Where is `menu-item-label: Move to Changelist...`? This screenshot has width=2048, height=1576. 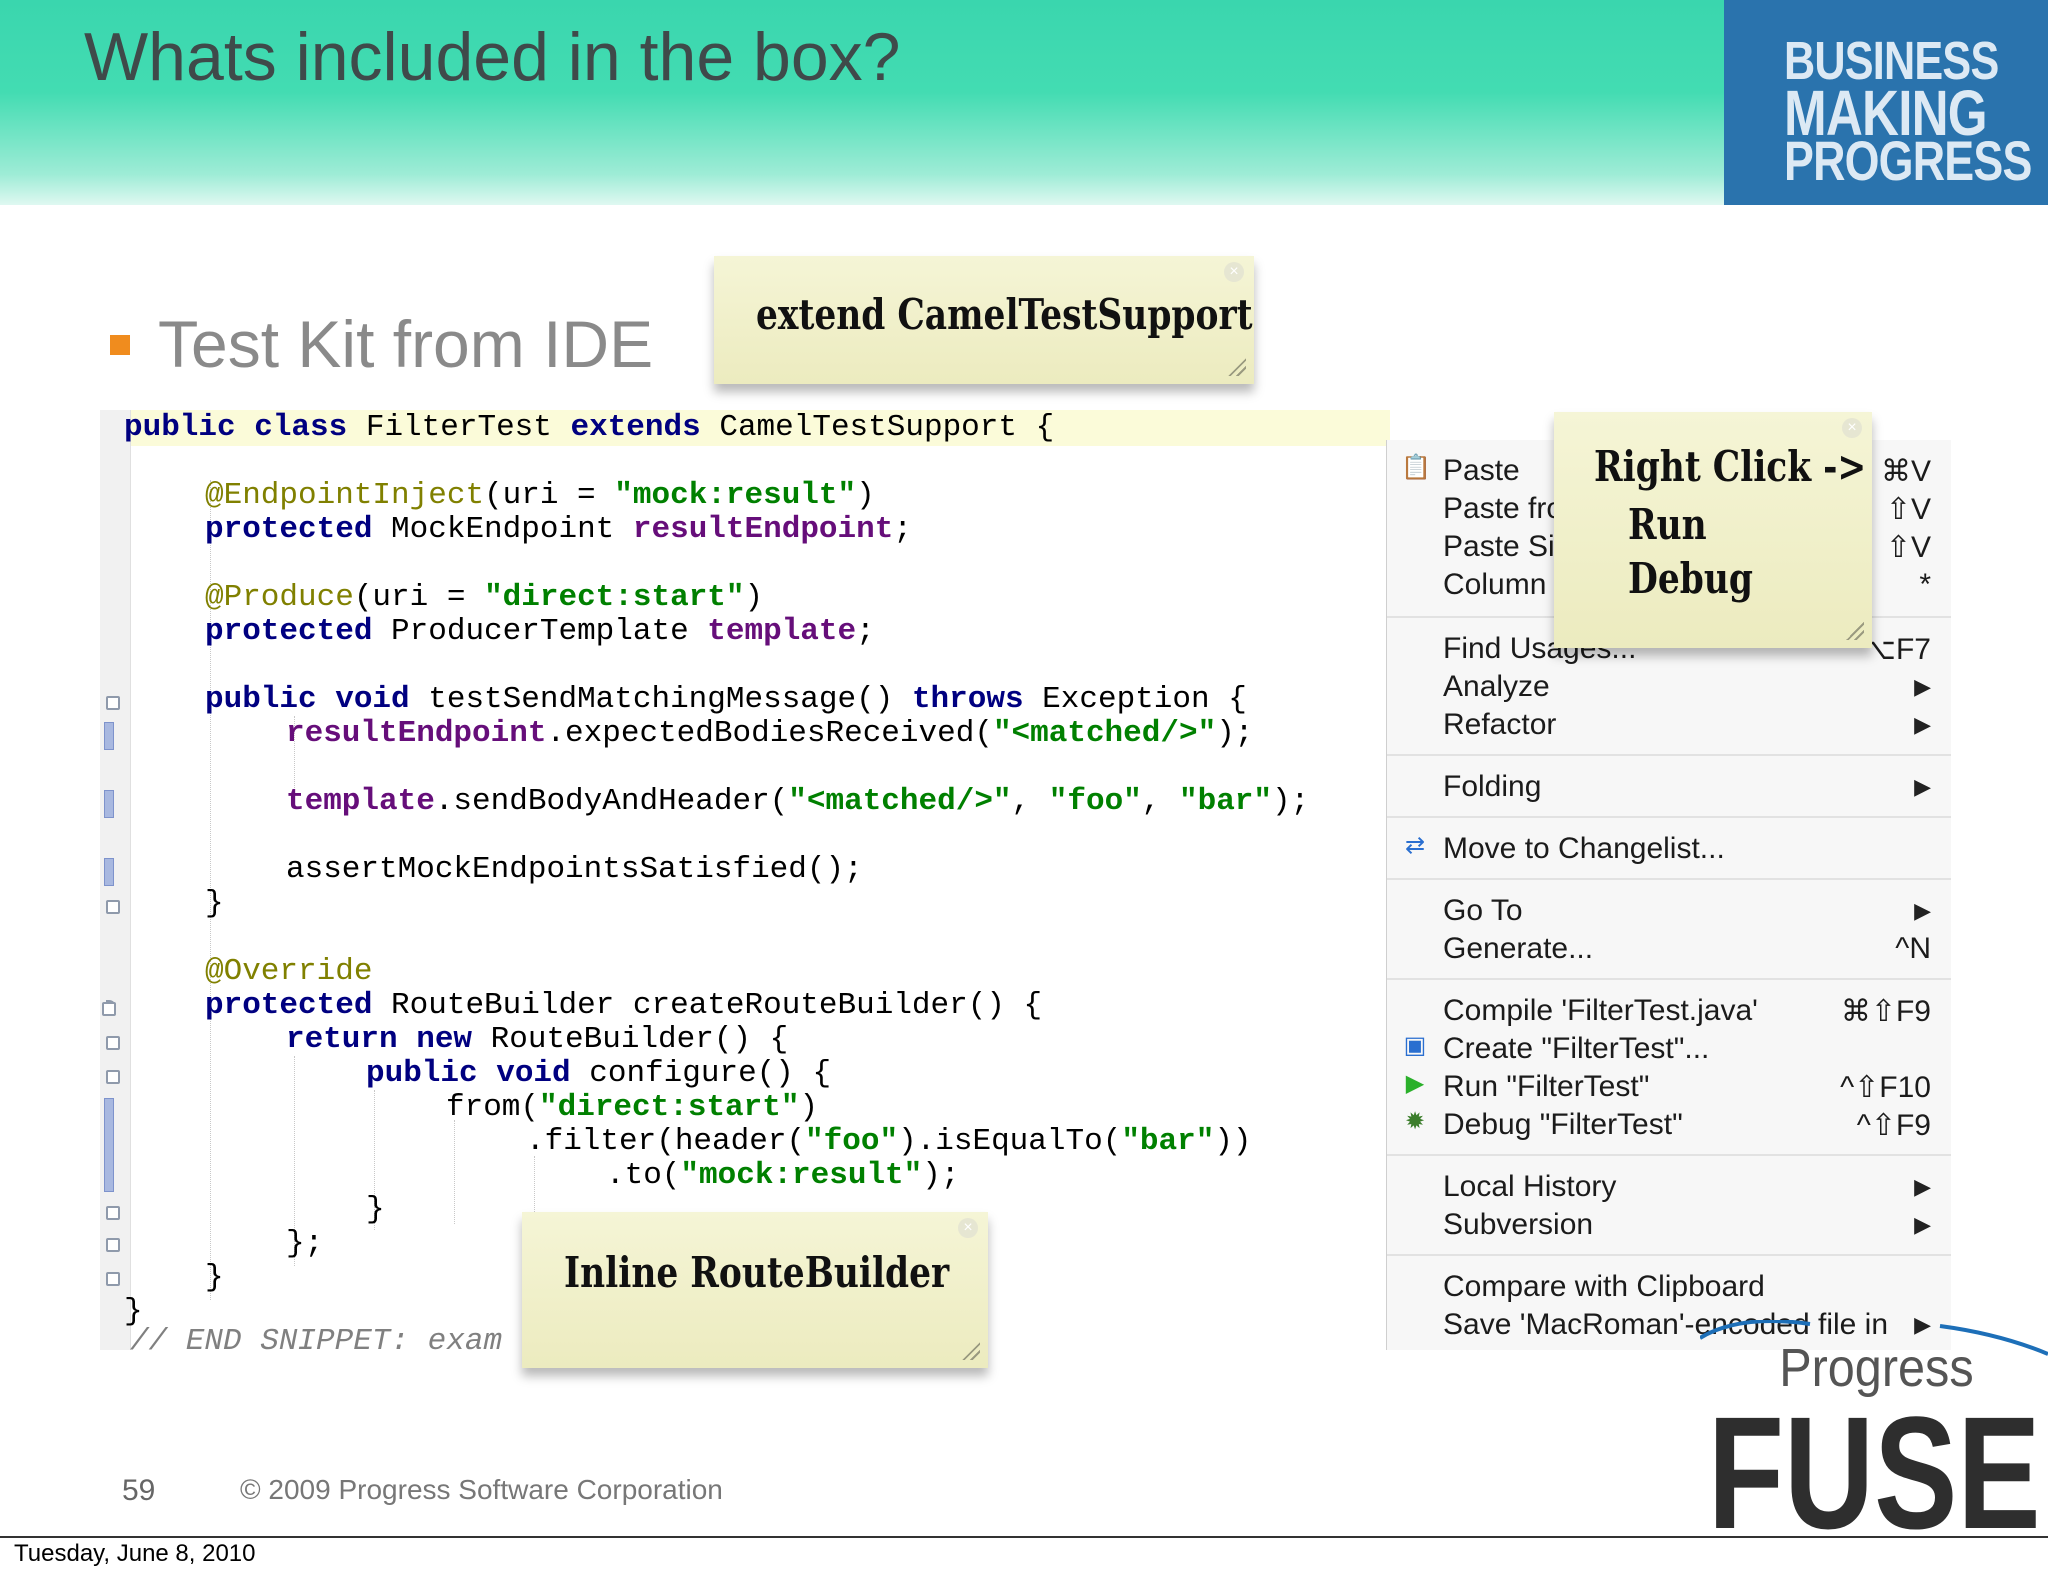 menu-item-label: Move to Changelist... is located at coordinates (1584, 848).